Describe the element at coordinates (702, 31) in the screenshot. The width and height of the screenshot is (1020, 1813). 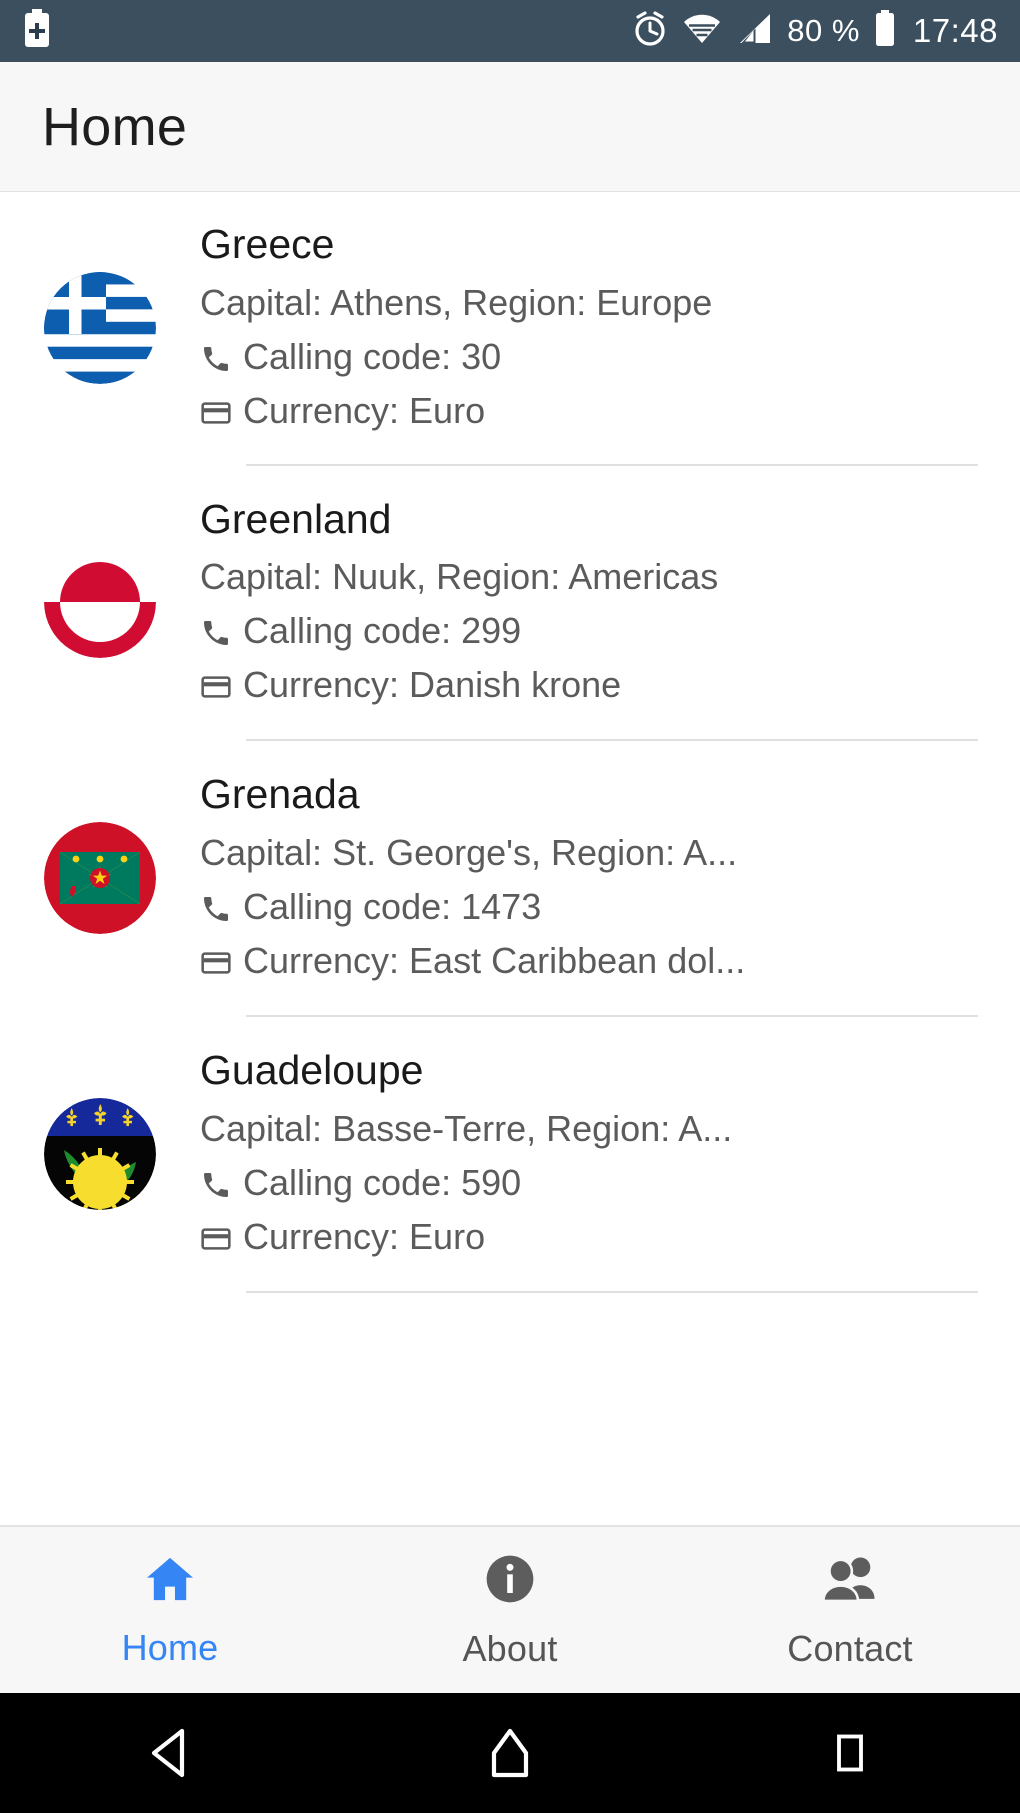
I see `wifi-icon` at that location.